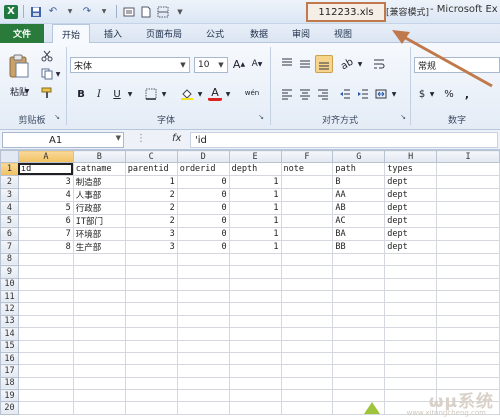  What do you see at coordinates (9, 207) in the screenshot?
I see `row-header: 4` at bounding box center [9, 207].